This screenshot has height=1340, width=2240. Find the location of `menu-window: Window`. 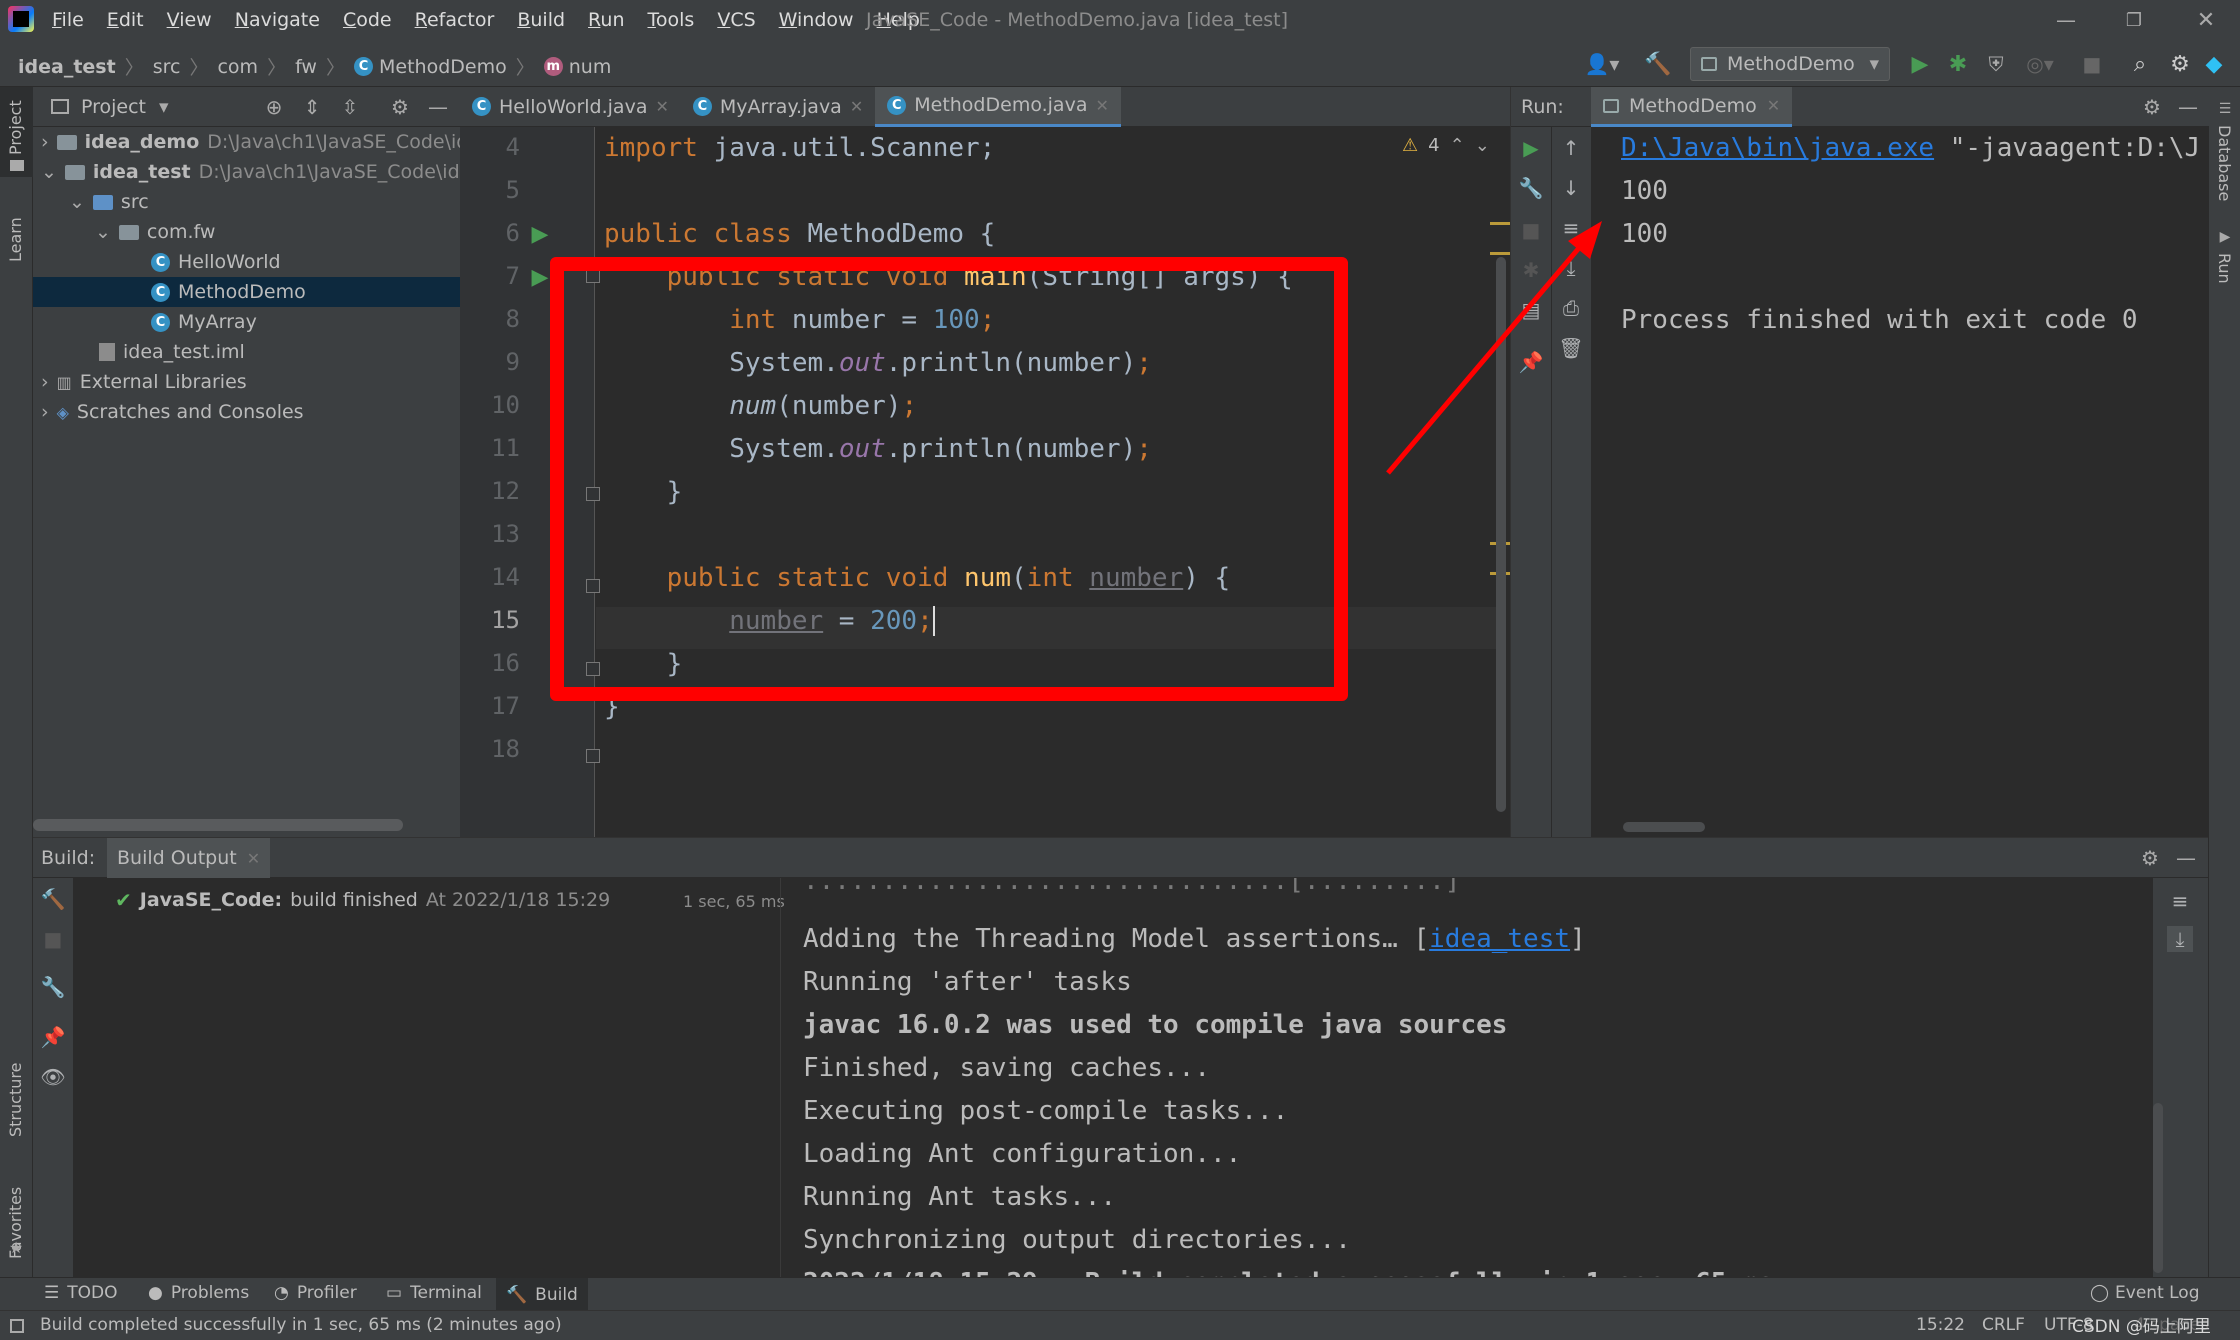

menu-window: Window is located at coordinates (816, 20).